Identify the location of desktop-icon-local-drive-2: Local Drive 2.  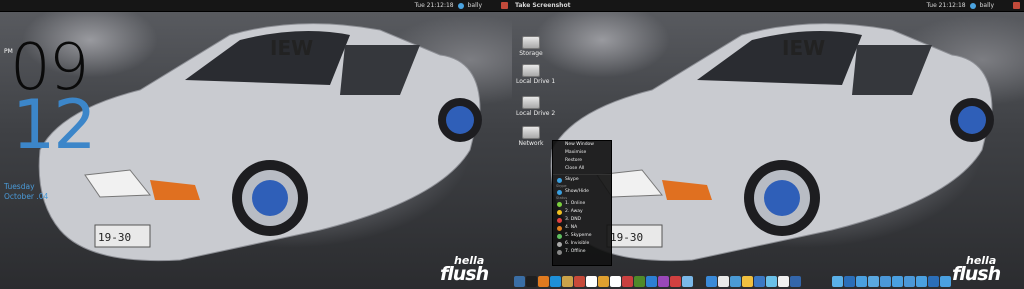
(536, 106).